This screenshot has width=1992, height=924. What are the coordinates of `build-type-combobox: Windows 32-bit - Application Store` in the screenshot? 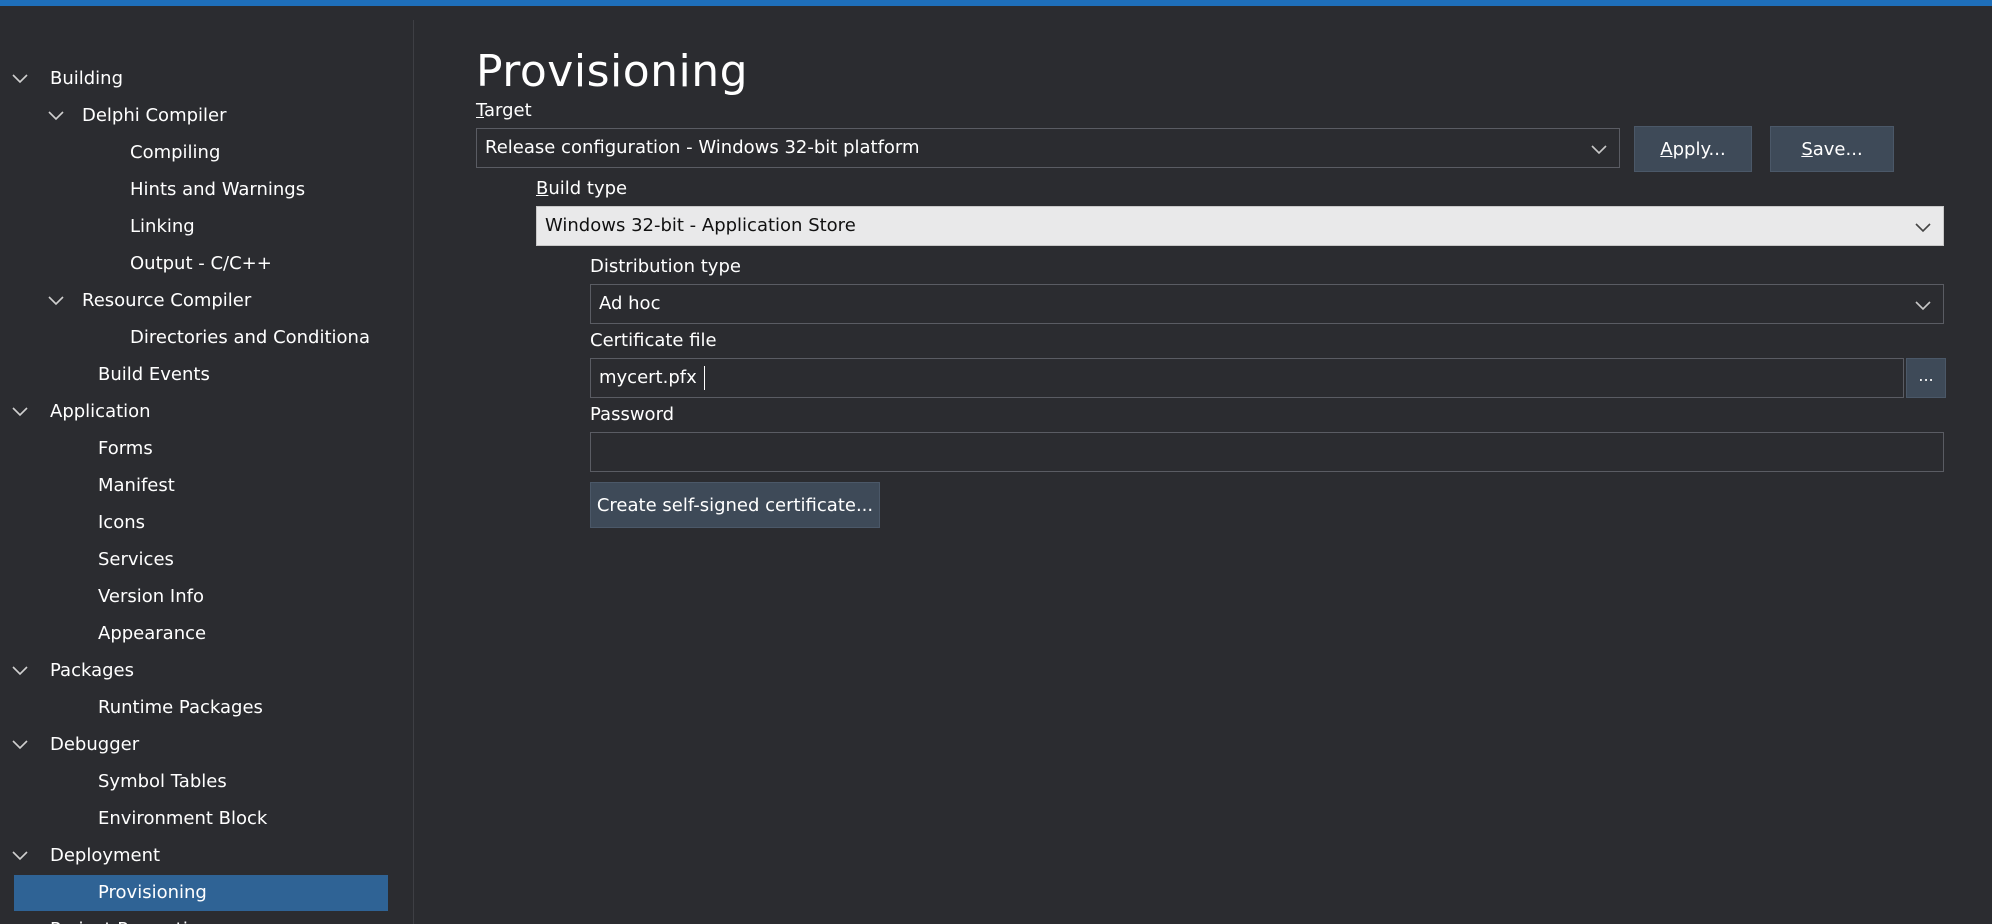 It's located at (1240, 226).